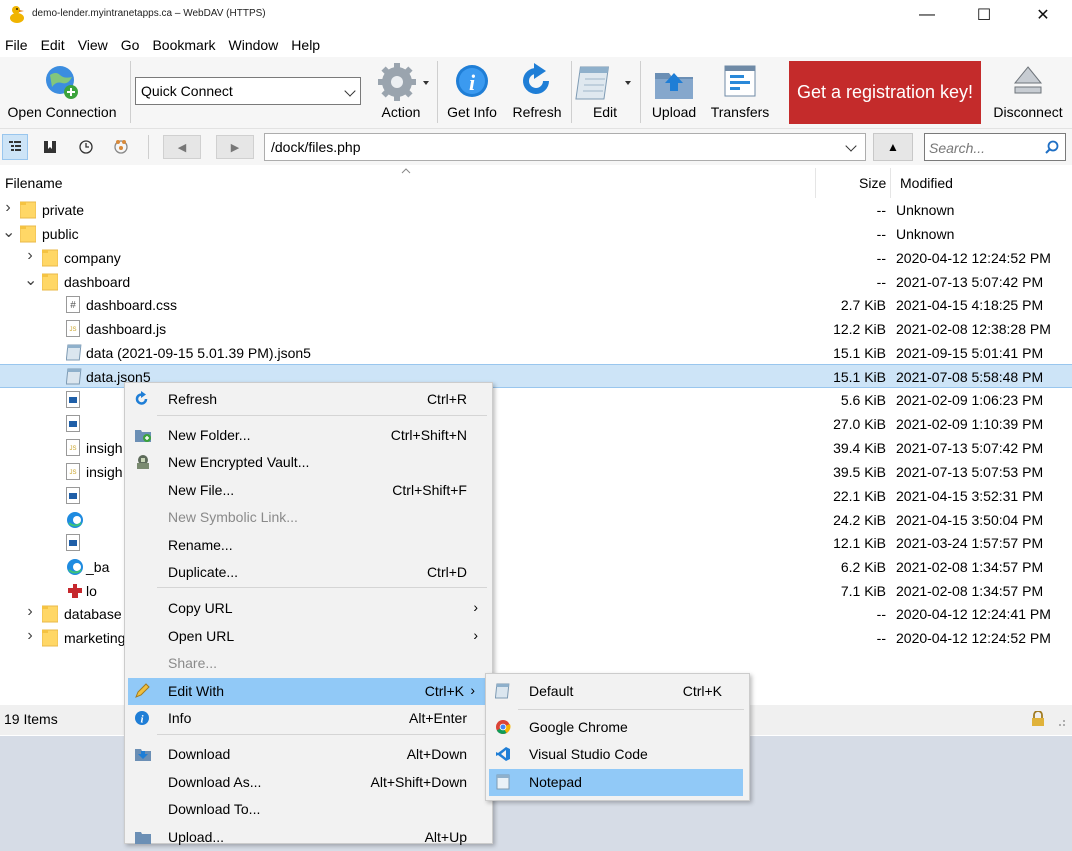  I want to click on menu-item-new-file: New File... Ctrl+Shift+F, so click(308, 490).